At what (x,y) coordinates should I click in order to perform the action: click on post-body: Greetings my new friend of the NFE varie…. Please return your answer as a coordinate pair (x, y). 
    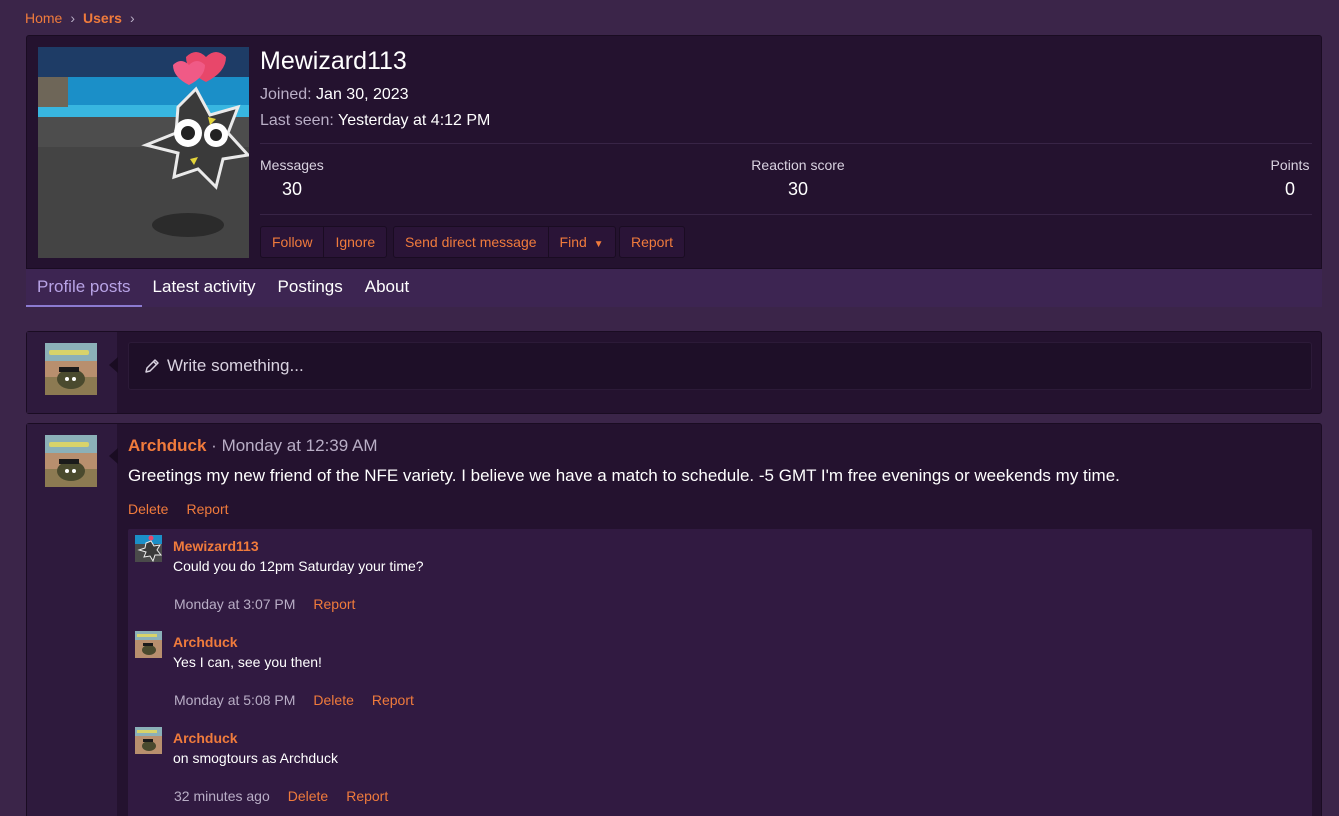
    Looking at the image, I should click on (624, 475).